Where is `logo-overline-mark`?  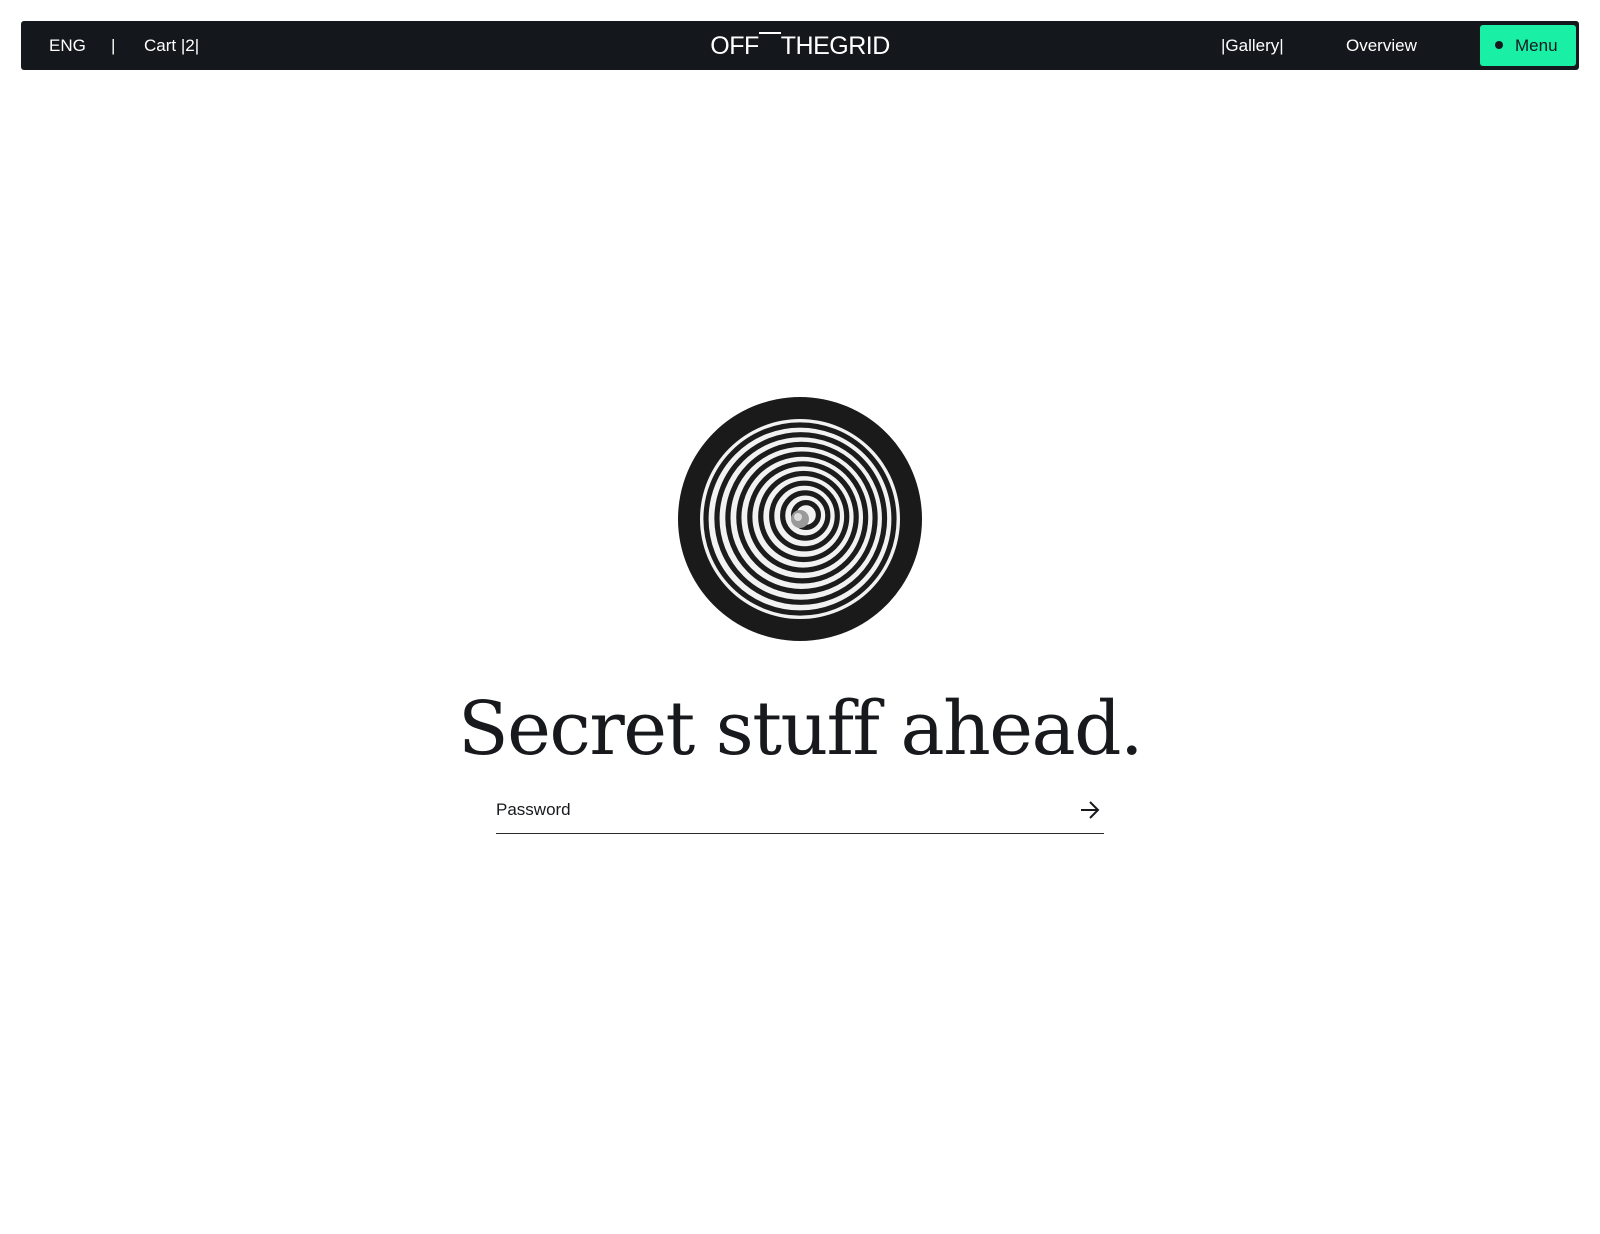
logo-overline-mark is located at coordinates (769, 45).